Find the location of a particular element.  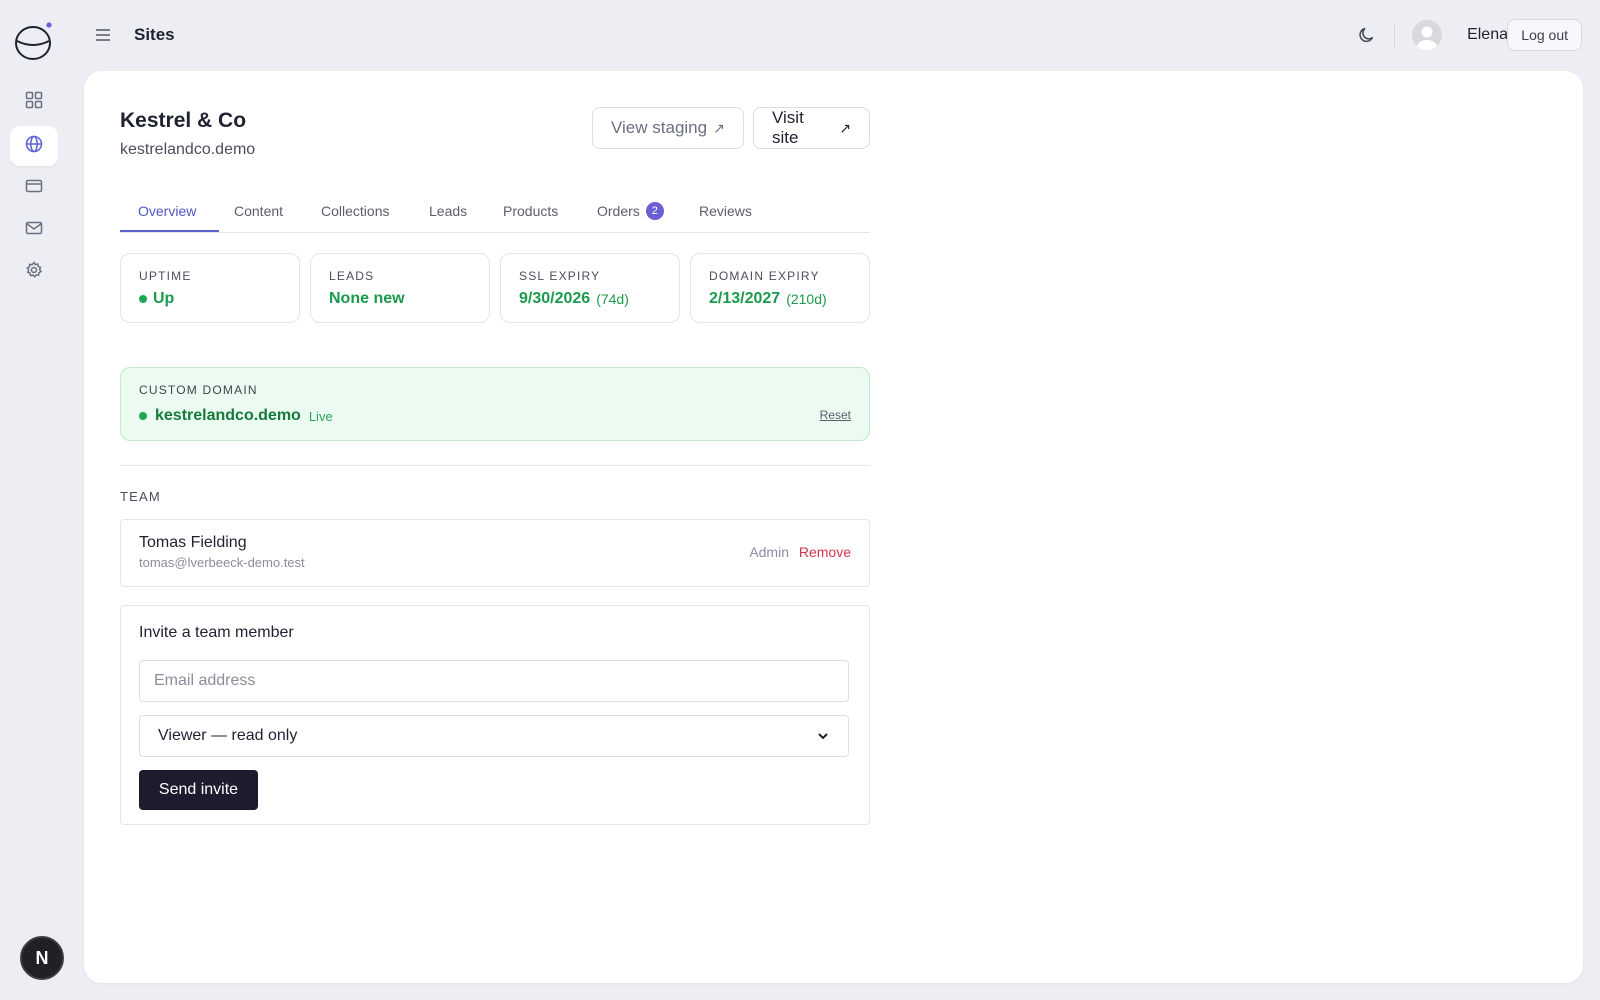

site-title: Kestrel & Co is located at coordinates (183, 120).